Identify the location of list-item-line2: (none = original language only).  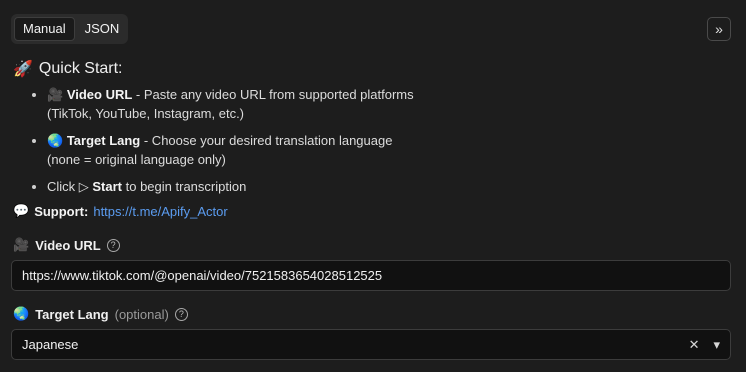
(136, 159).